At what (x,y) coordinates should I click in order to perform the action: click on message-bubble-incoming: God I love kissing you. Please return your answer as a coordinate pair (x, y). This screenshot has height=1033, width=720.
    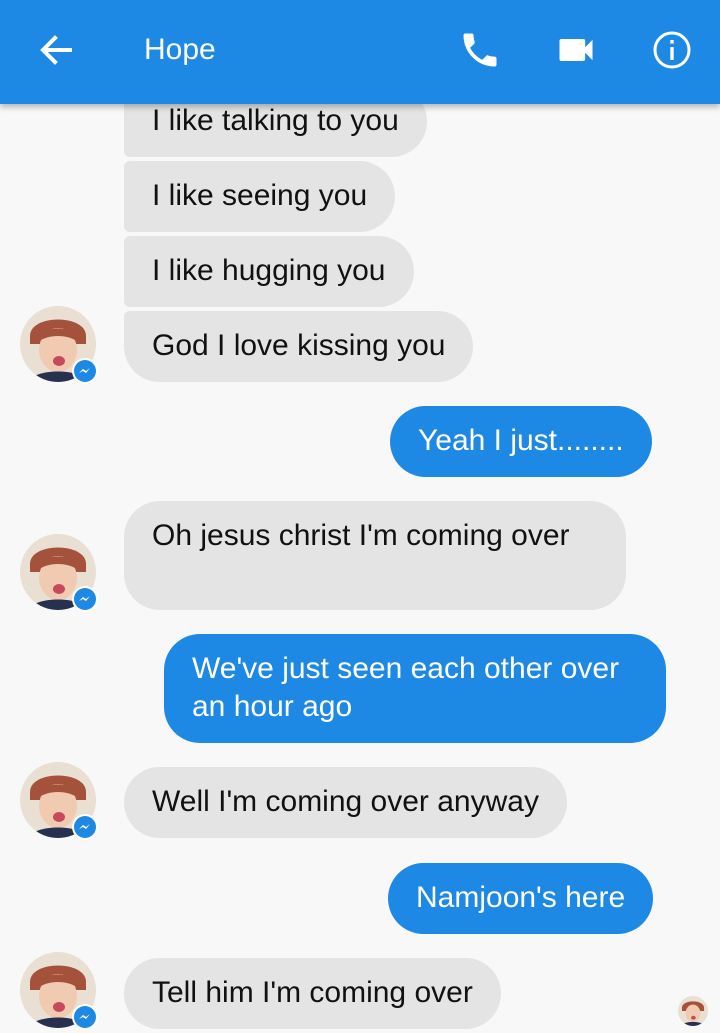
    Looking at the image, I should click on (299, 346).